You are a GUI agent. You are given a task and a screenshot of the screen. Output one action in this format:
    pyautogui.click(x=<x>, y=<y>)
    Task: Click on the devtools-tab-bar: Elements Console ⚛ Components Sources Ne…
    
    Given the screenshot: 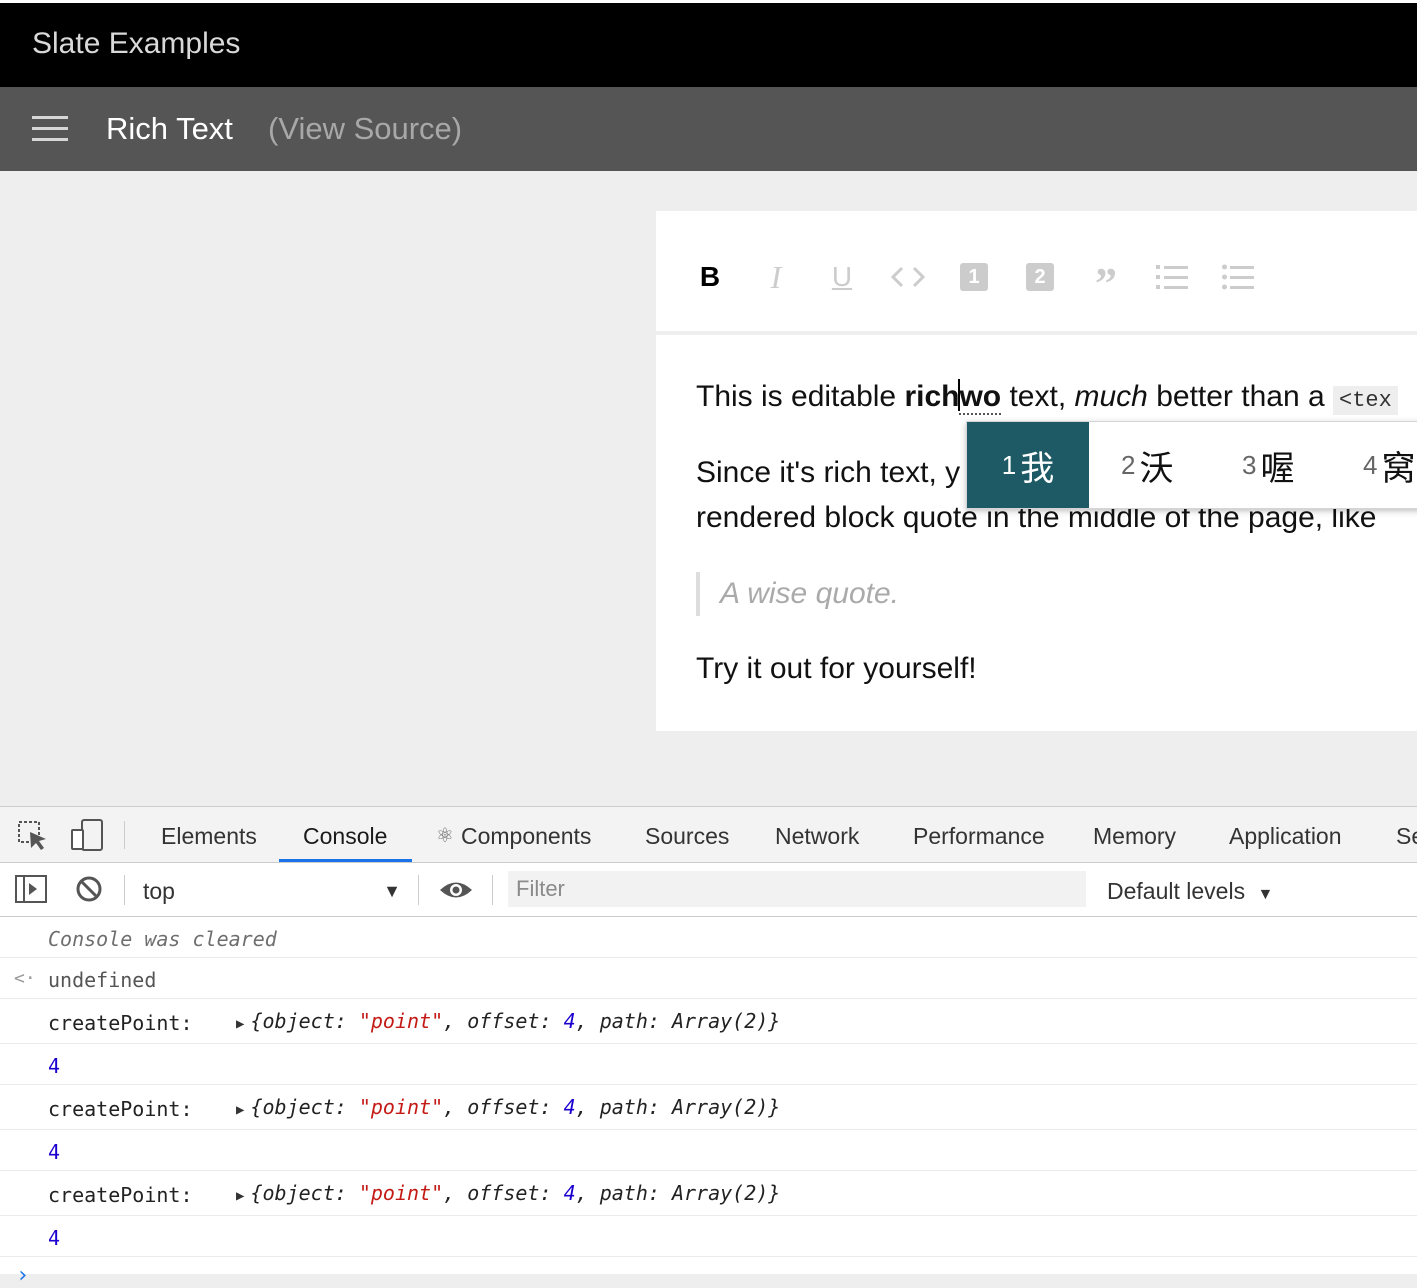 What is the action you would take?
    pyautogui.click(x=708, y=835)
    